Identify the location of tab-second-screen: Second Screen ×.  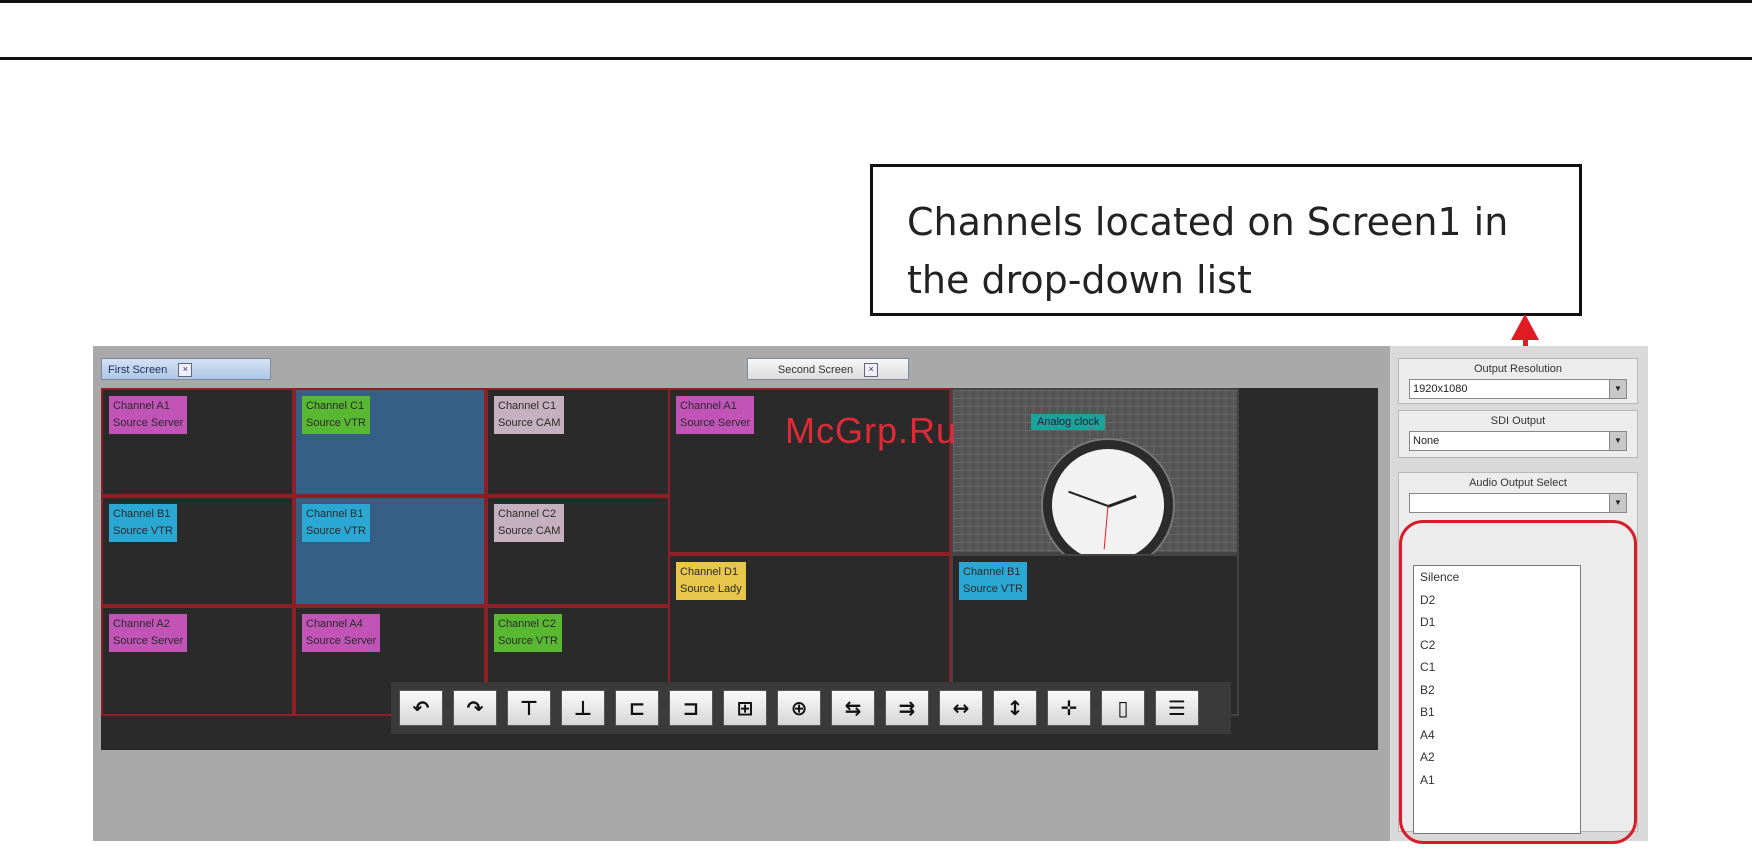
(828, 369).